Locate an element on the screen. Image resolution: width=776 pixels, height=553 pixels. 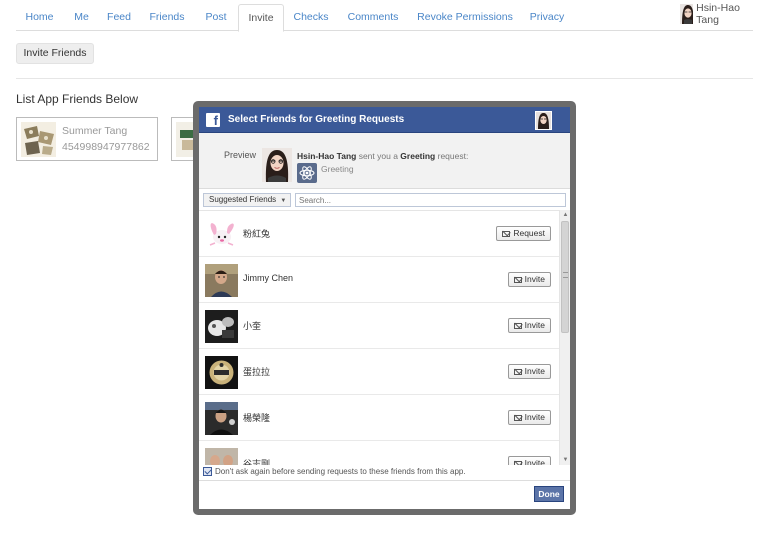
friend-list-scrollbar: ▲ ▼ is located at coordinates (564, 337).